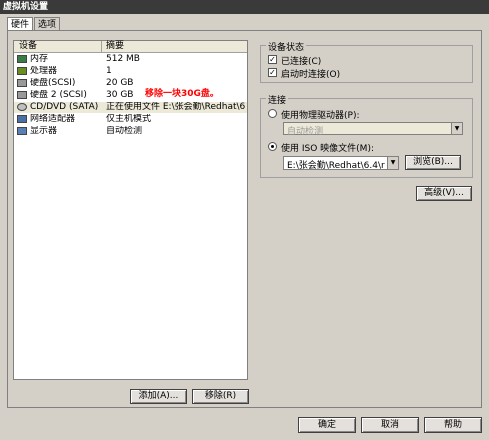 The image size is (489, 440). I want to click on physical-drive-value: 自动检测, so click(305, 132).